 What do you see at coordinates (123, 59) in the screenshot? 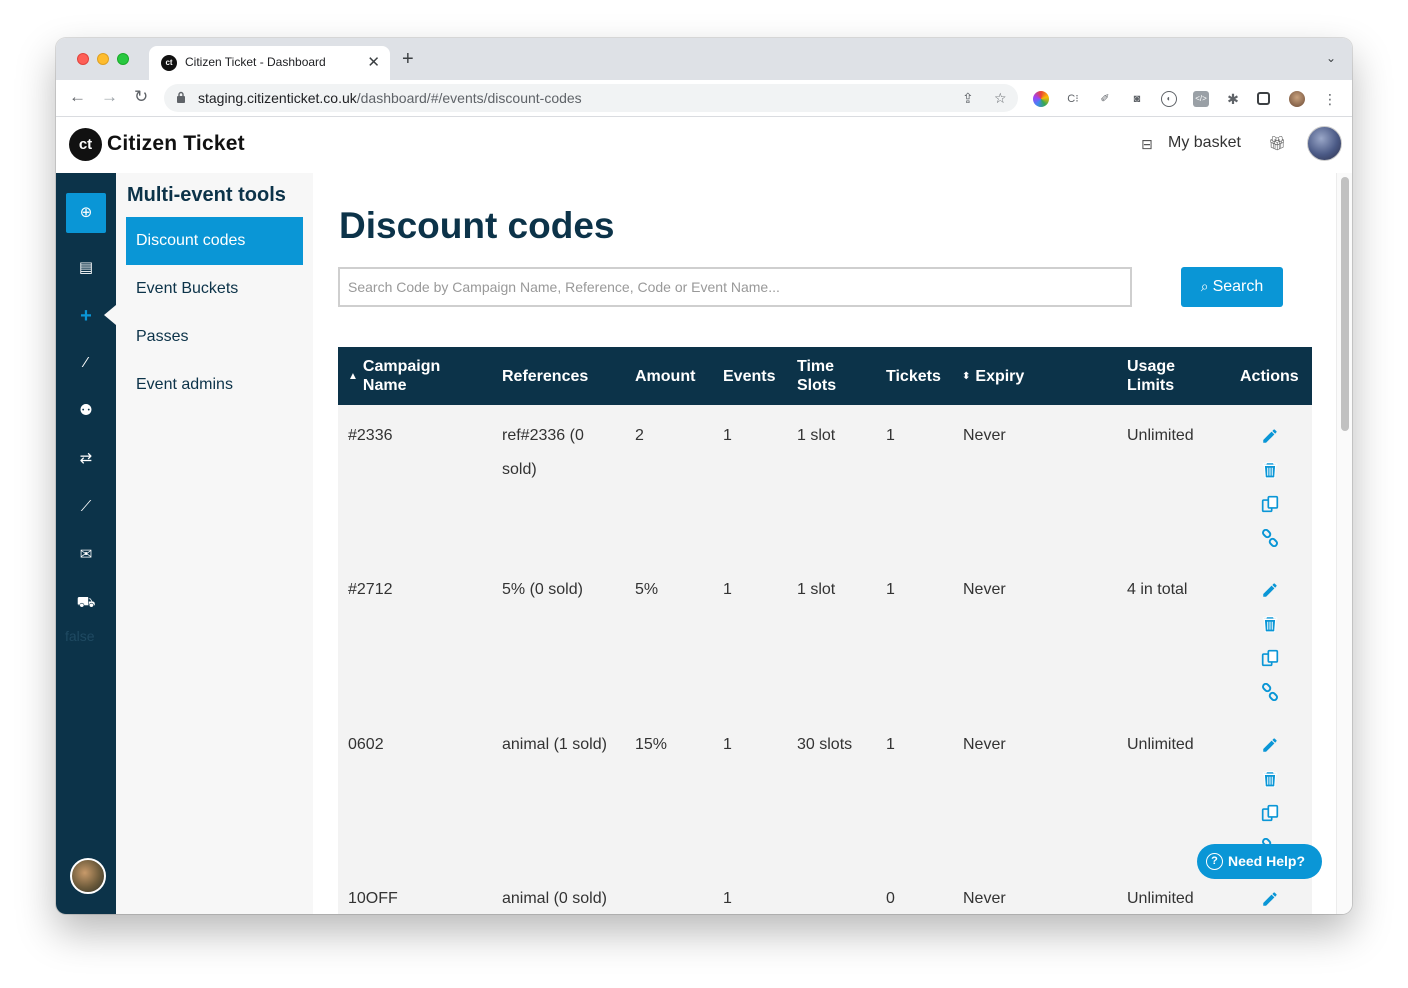
I see `zoom-window-button` at bounding box center [123, 59].